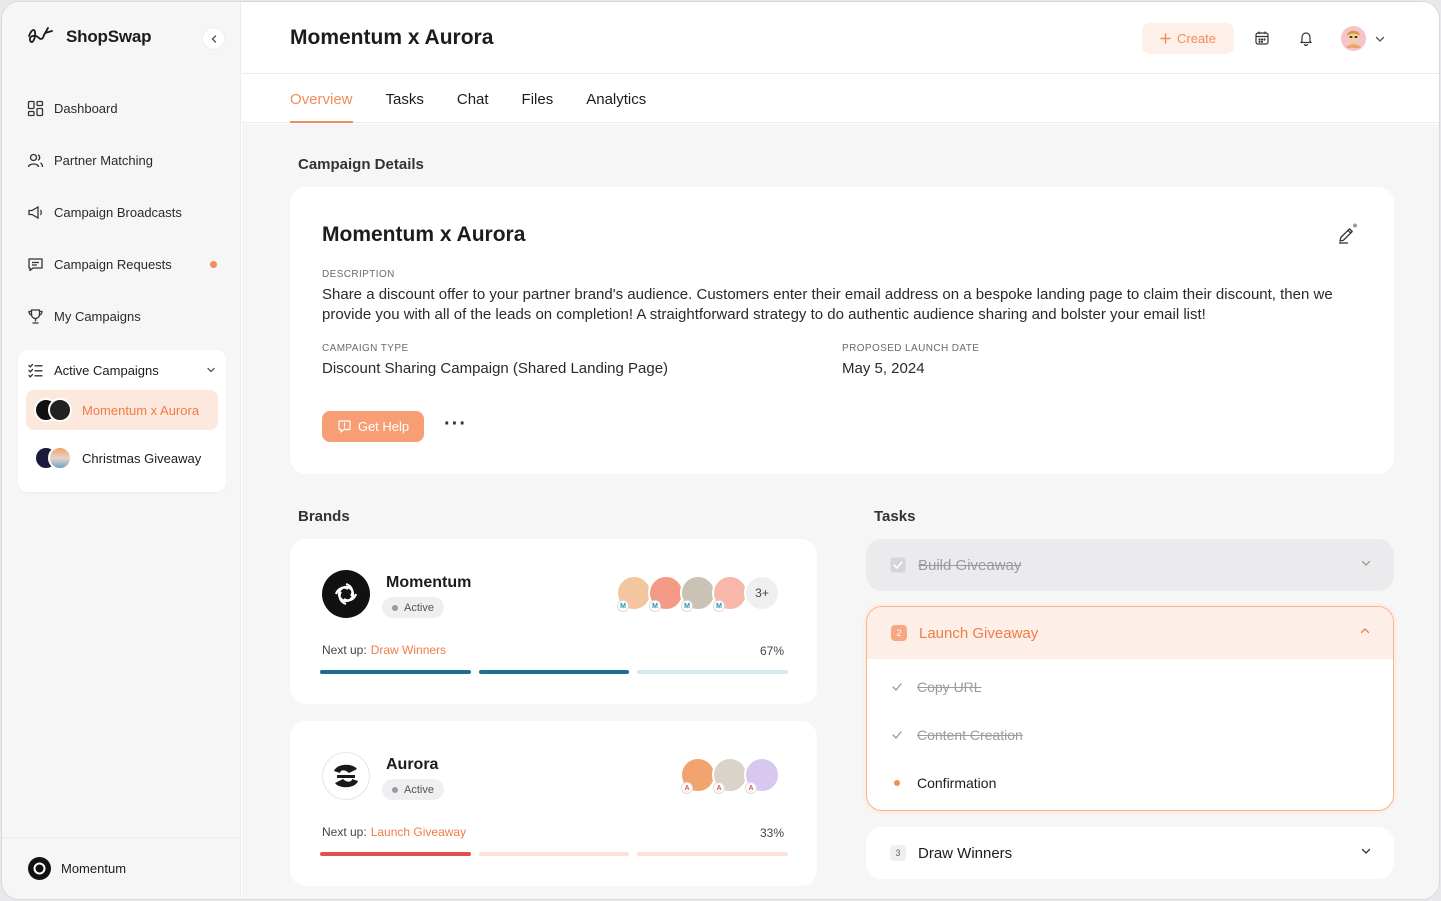 Image resolution: width=1441 pixels, height=901 pixels. What do you see at coordinates (957, 783) in the screenshot?
I see `subtask-label: Confirmation` at bounding box center [957, 783].